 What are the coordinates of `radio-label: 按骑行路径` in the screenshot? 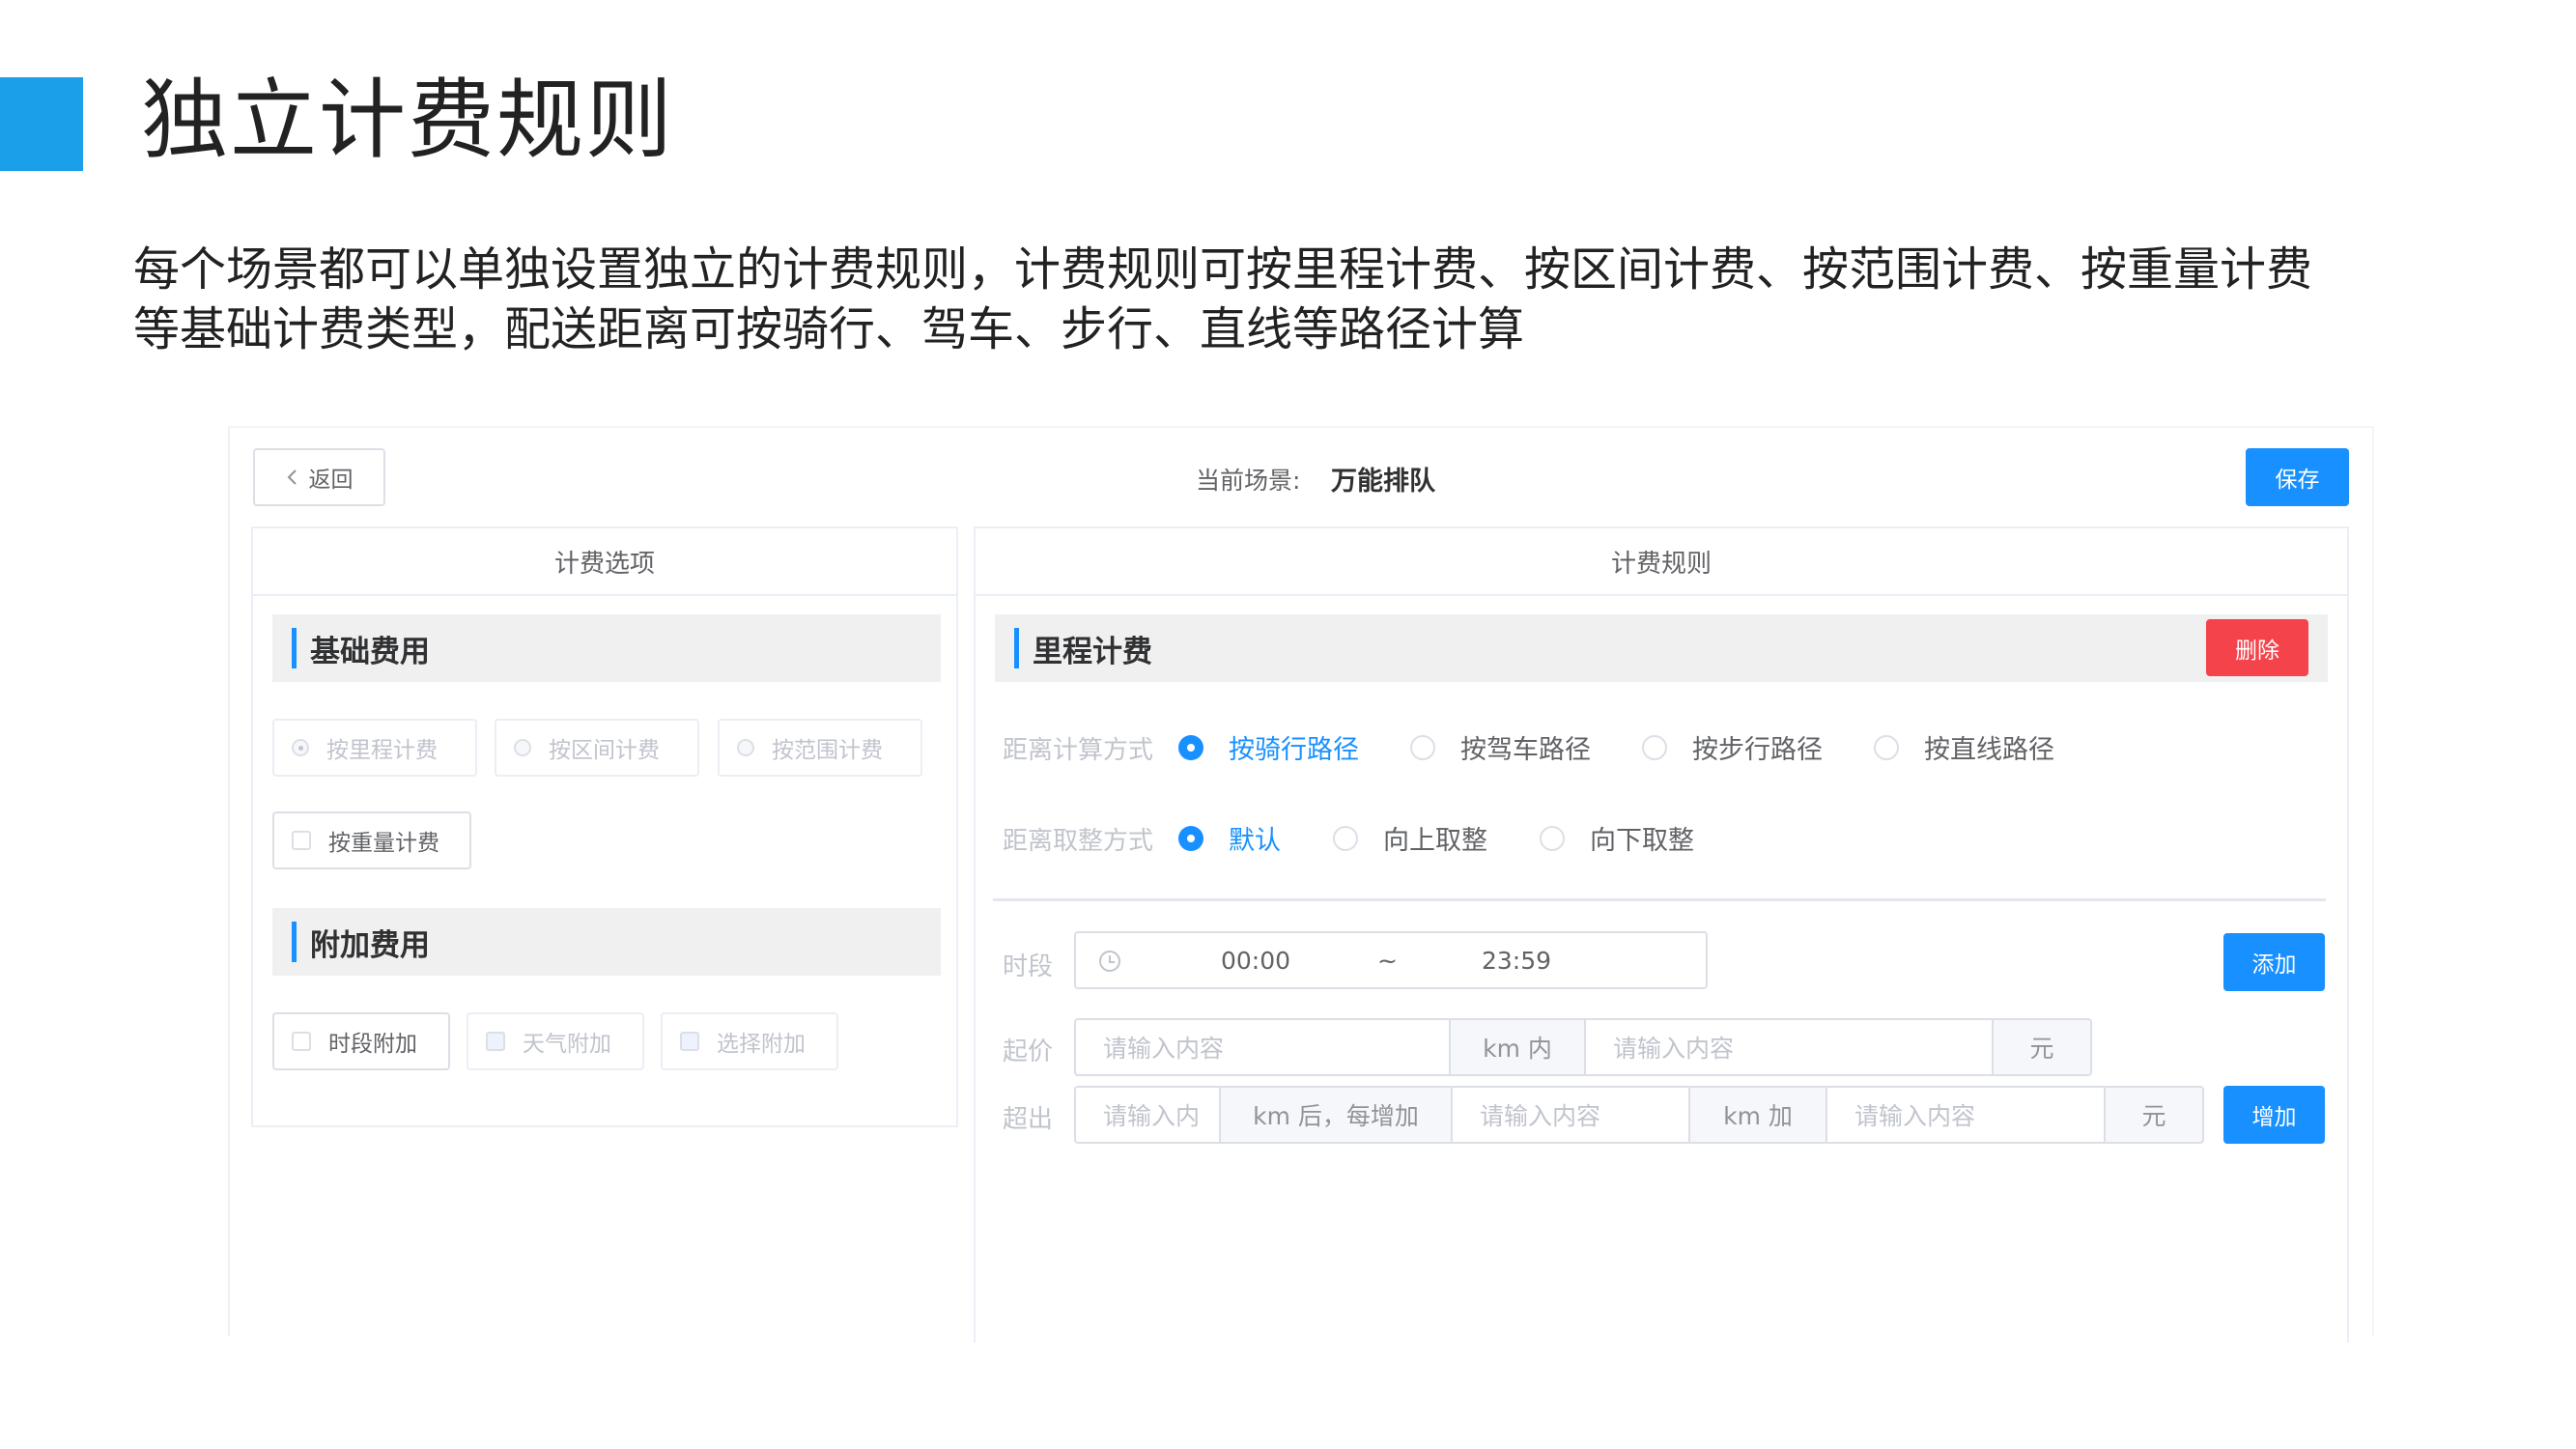 It's located at (1294, 750).